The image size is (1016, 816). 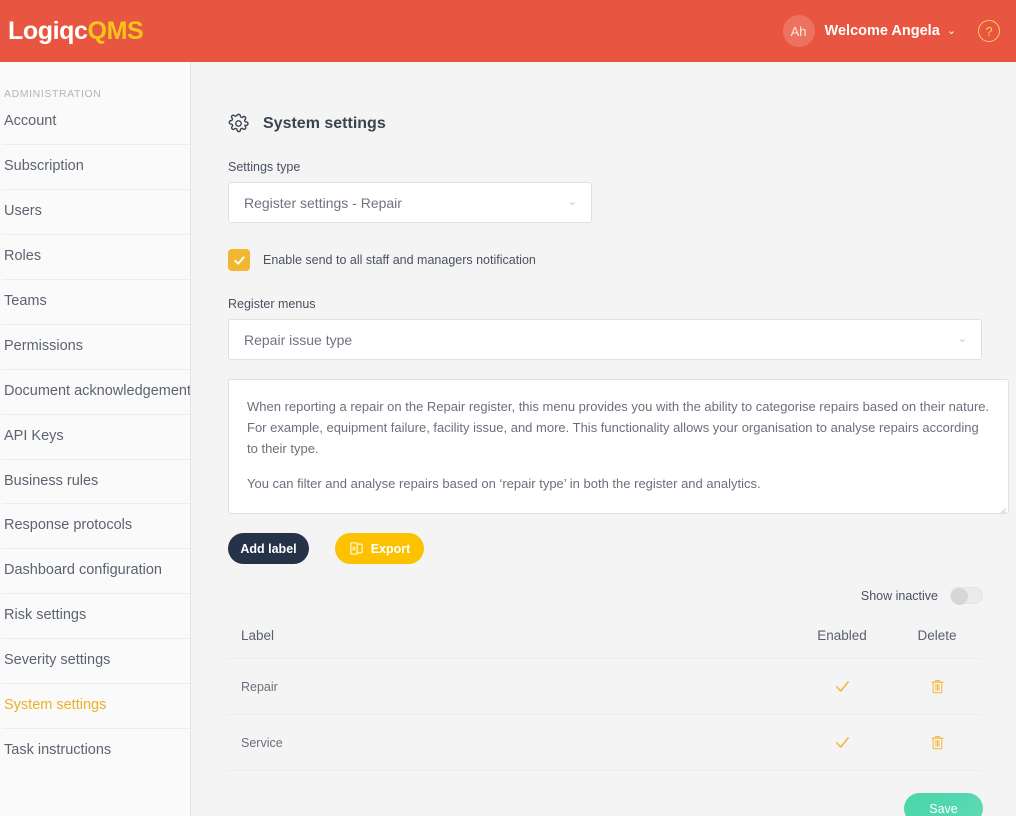 What do you see at coordinates (96, 436) in the screenshot?
I see `sidebar-item-api-keys: API Keys` at bounding box center [96, 436].